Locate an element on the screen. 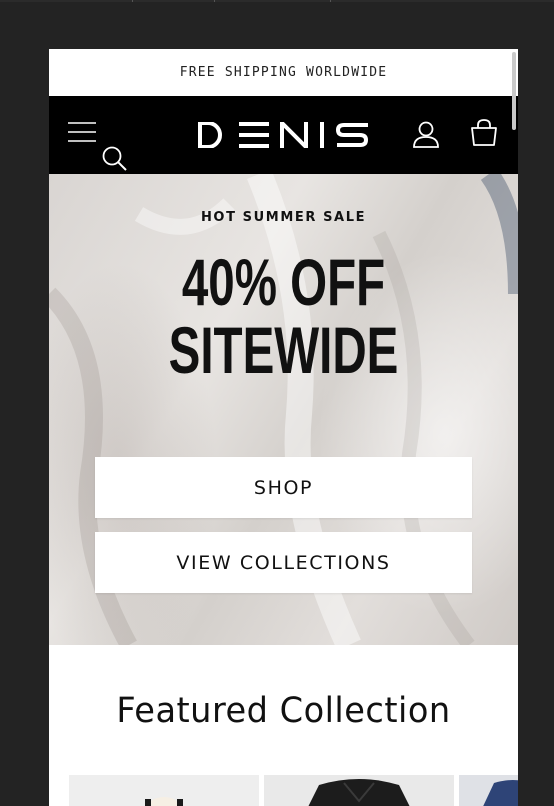 Image resolution: width=554 pixels, height=806 pixels. scrollbar is located at coordinates (514, 91).